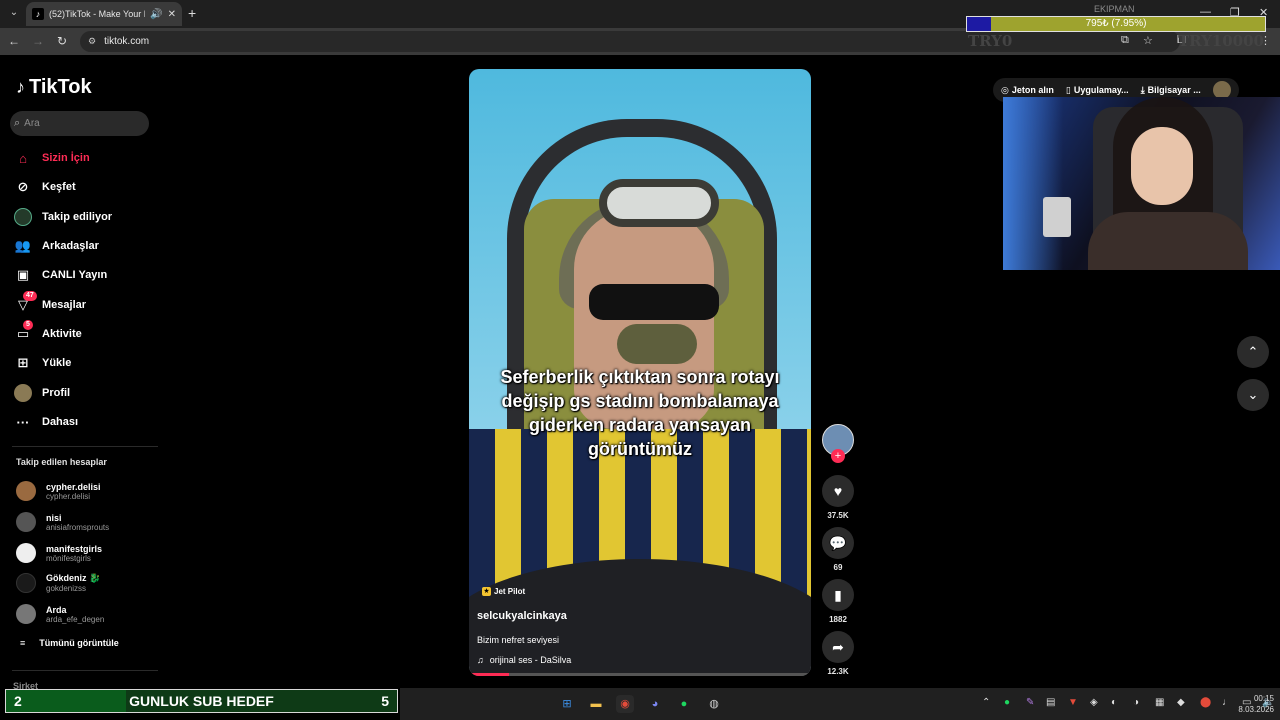  I want to click on like-count: 37.5K, so click(838, 515).